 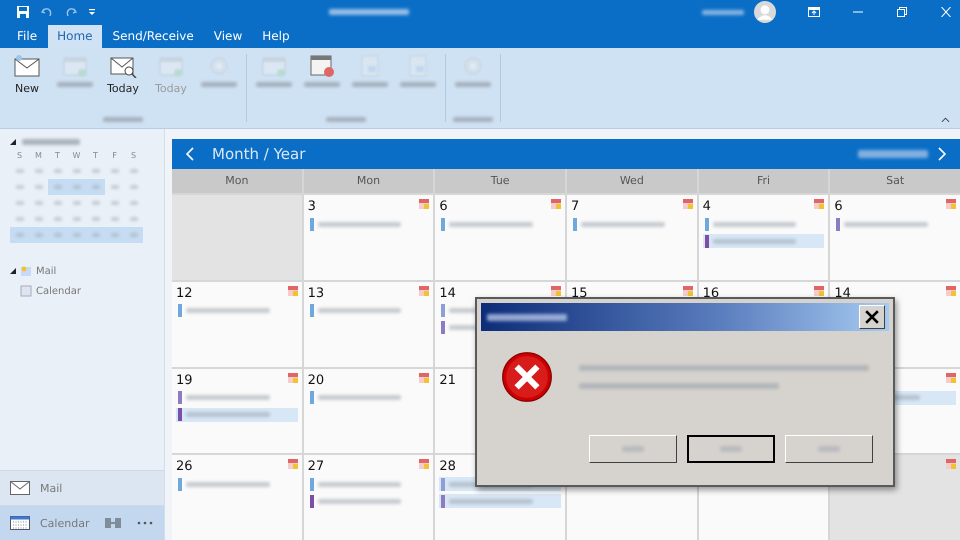 What do you see at coordinates (184, 466) in the screenshot?
I see `day-number: 26` at bounding box center [184, 466].